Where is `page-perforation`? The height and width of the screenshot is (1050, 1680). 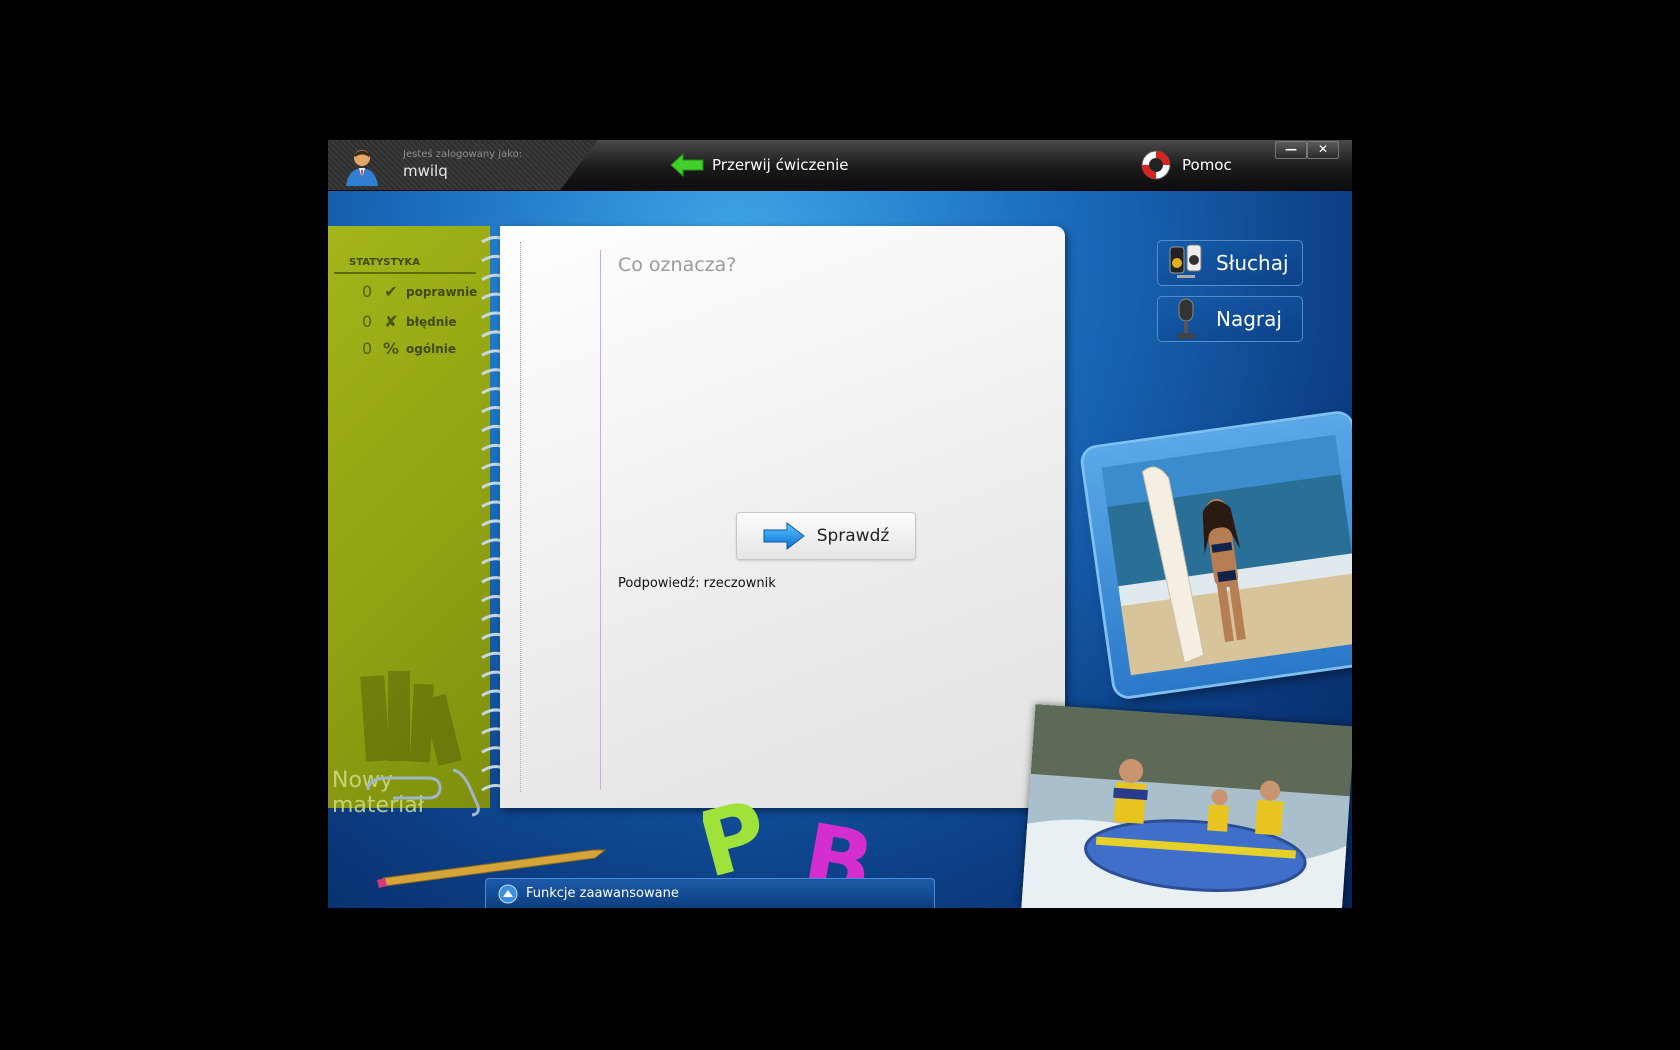 page-perforation is located at coordinates (520, 517).